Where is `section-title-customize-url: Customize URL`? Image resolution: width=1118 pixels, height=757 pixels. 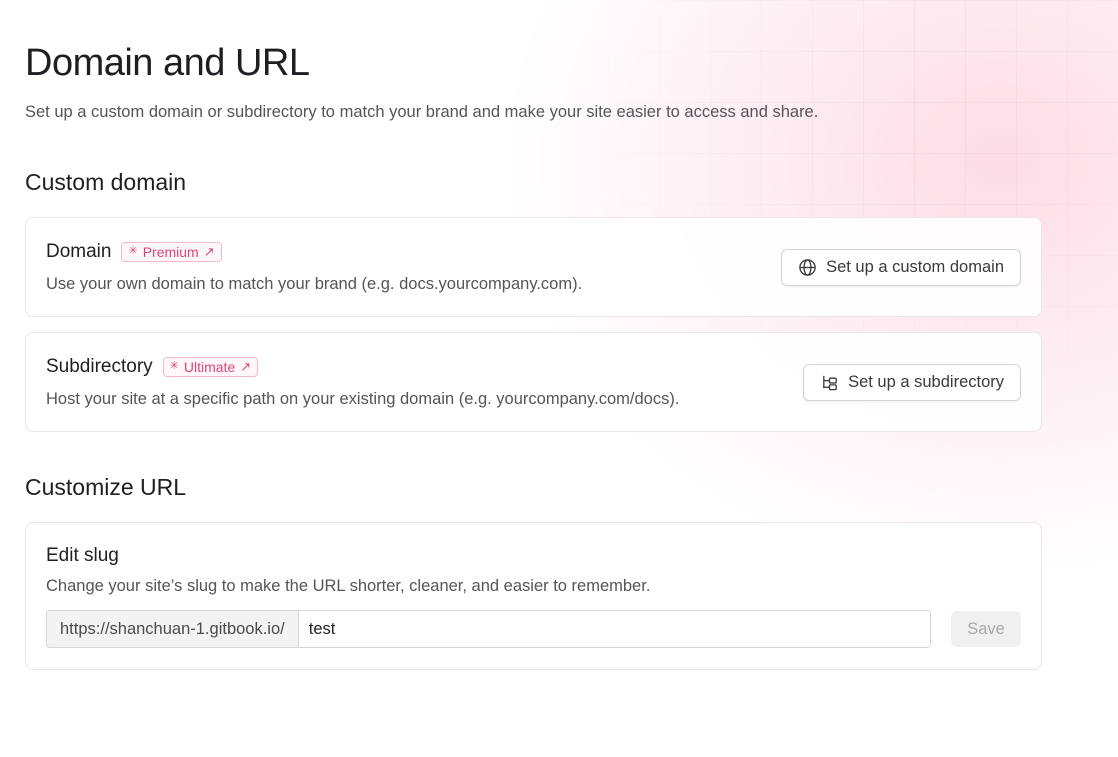 section-title-customize-url: Customize URL is located at coordinates (106, 487).